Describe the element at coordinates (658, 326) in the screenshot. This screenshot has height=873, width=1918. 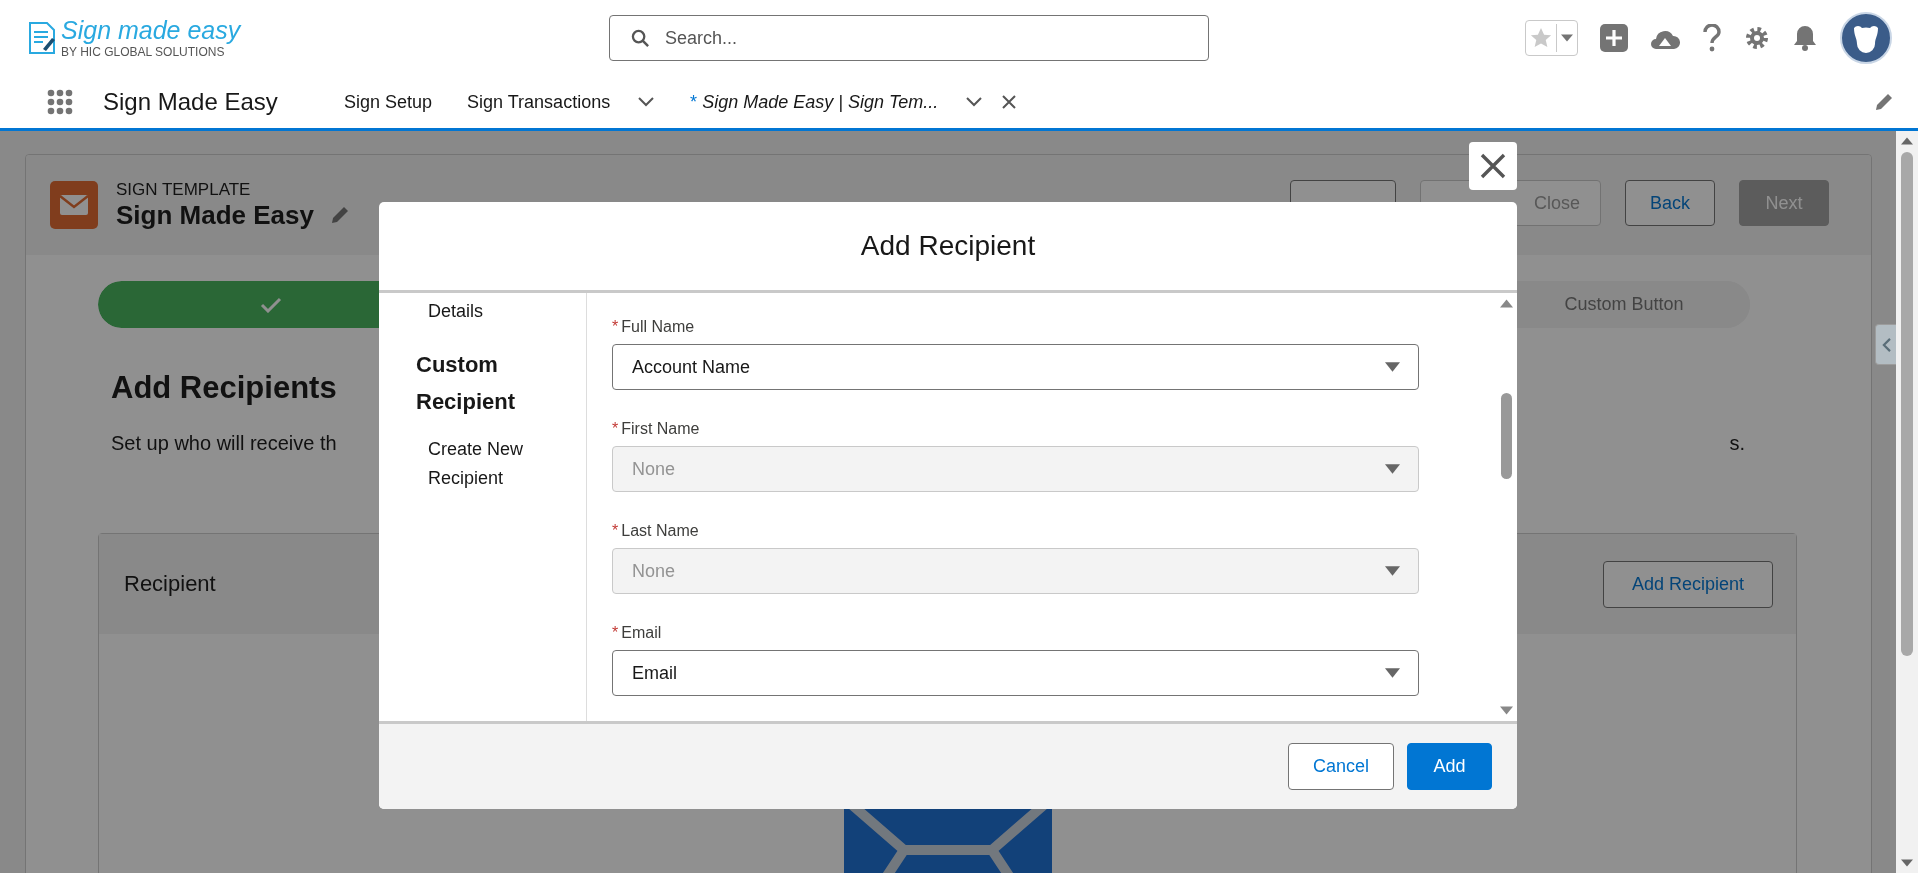
I see `field-label: Full Name` at that location.